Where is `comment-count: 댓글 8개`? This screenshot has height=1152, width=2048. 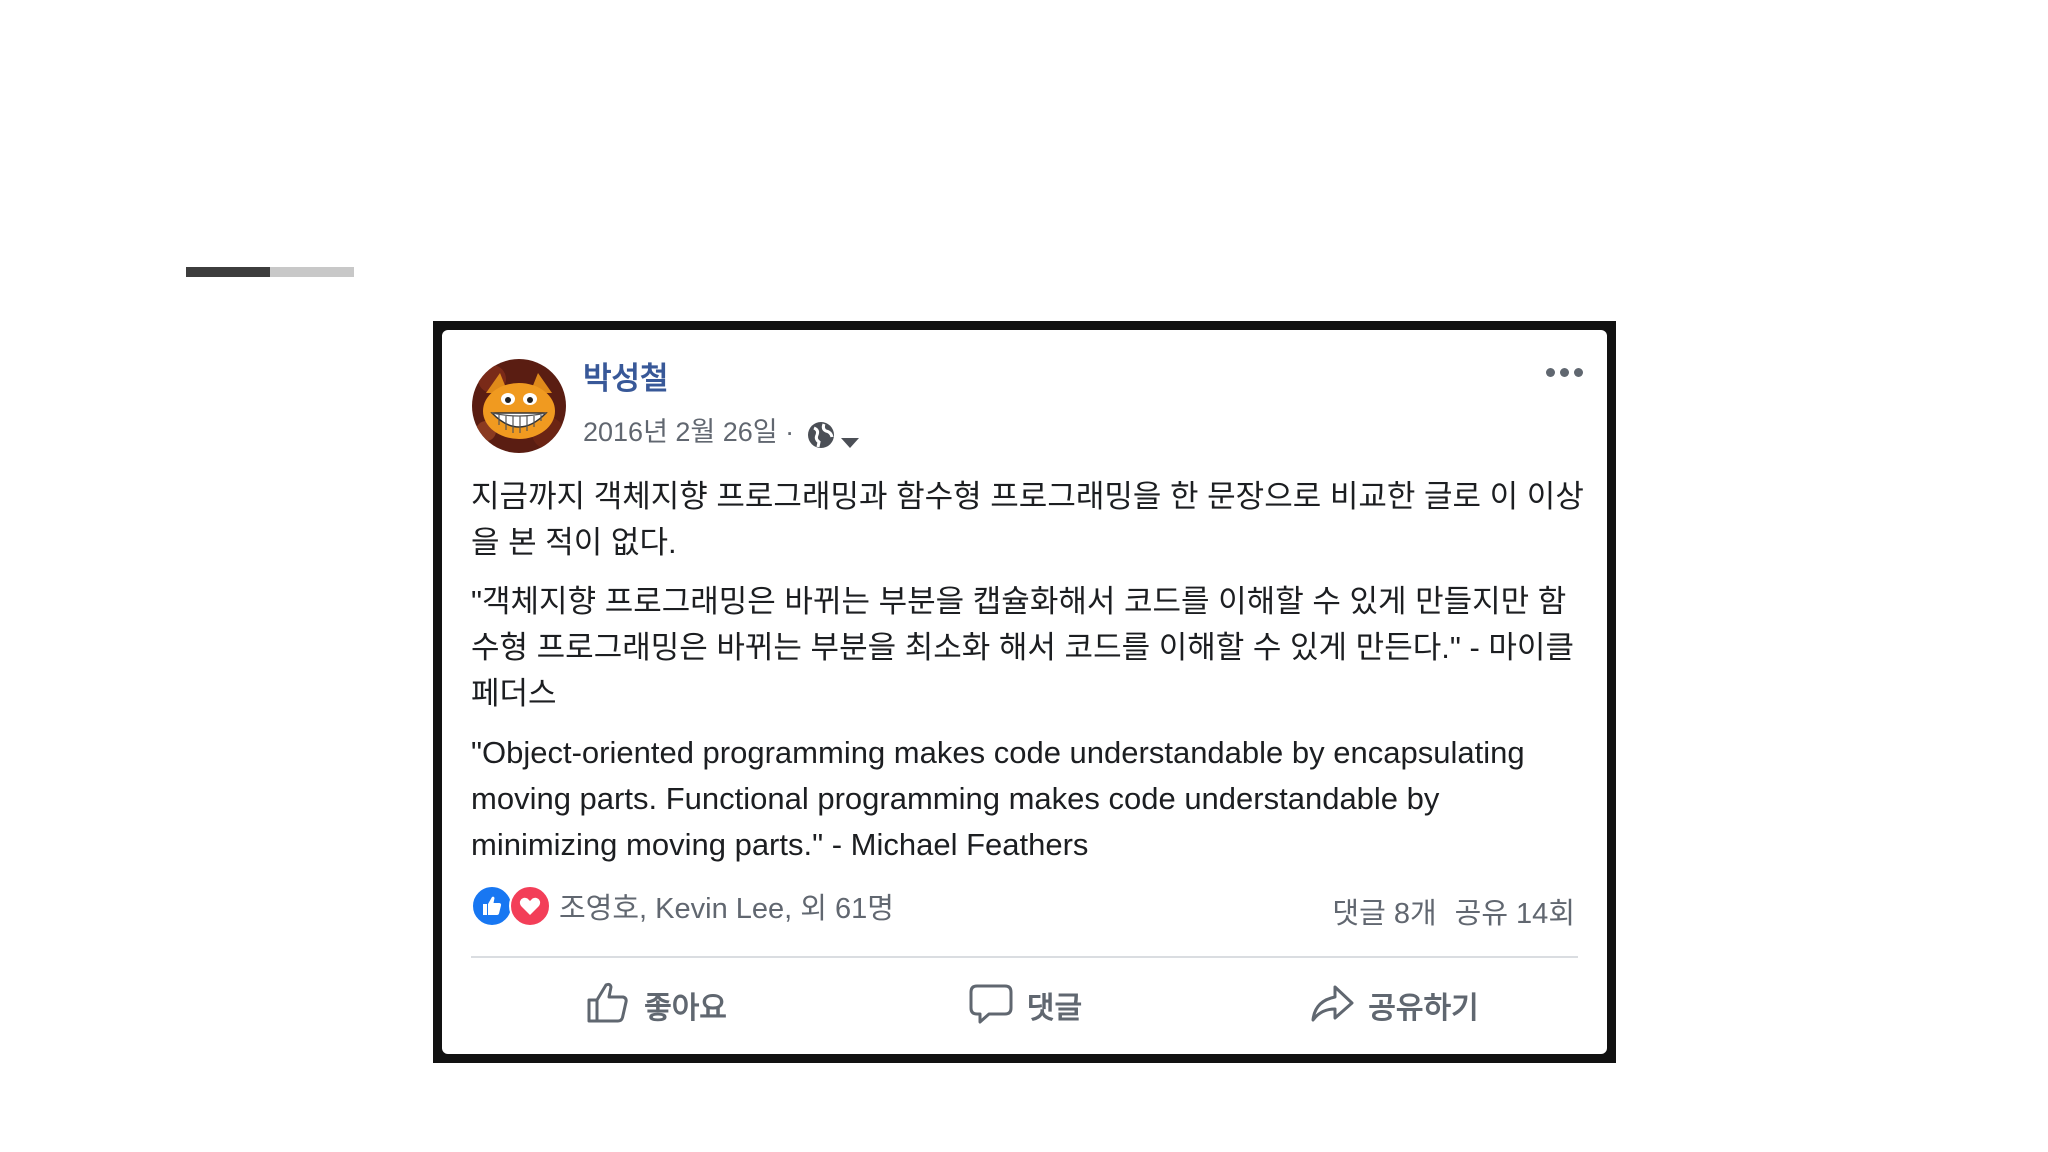
comment-count: 댓글 8개 is located at coordinates (1384, 911).